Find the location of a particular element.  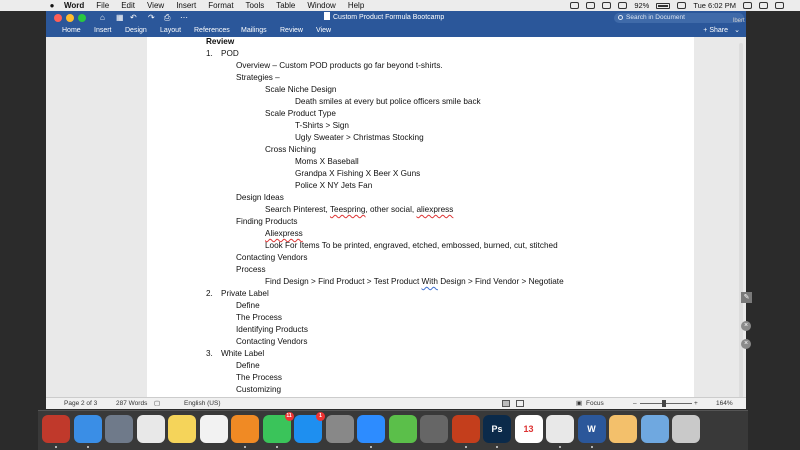

focus-button: Focus is located at coordinates (595, 403).